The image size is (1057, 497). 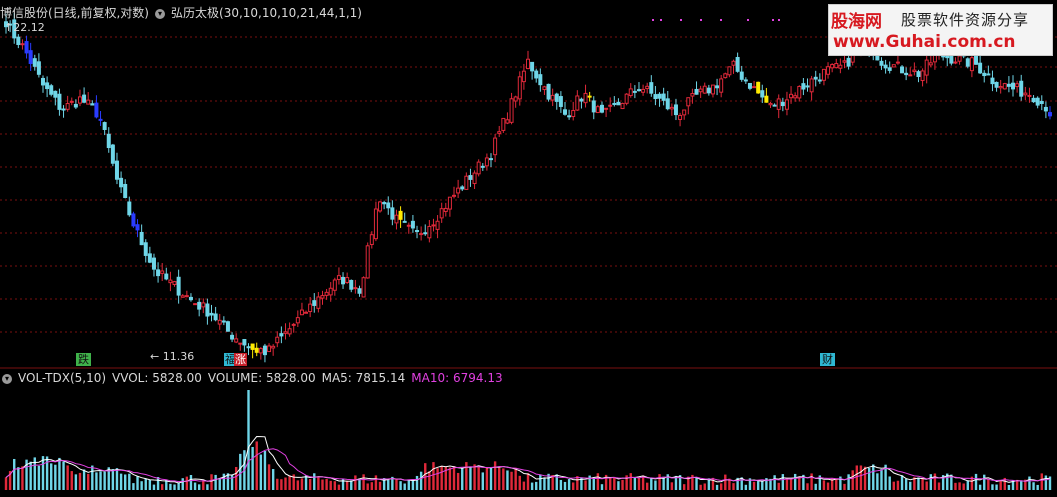 What do you see at coordinates (83, 359) in the screenshot?
I see `signal-die: 跌` at bounding box center [83, 359].